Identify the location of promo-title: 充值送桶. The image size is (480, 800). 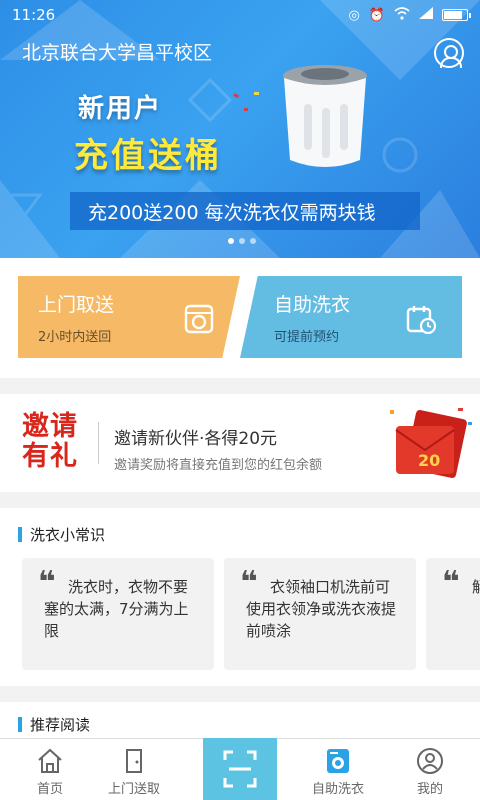
(148, 156).